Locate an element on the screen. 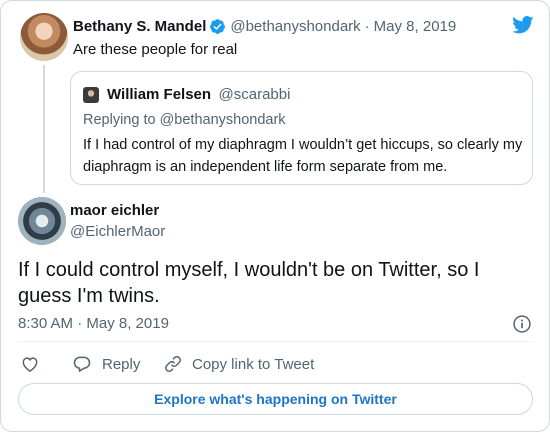 This screenshot has width=550, height=432. main-author-avatar is located at coordinates (42, 221).